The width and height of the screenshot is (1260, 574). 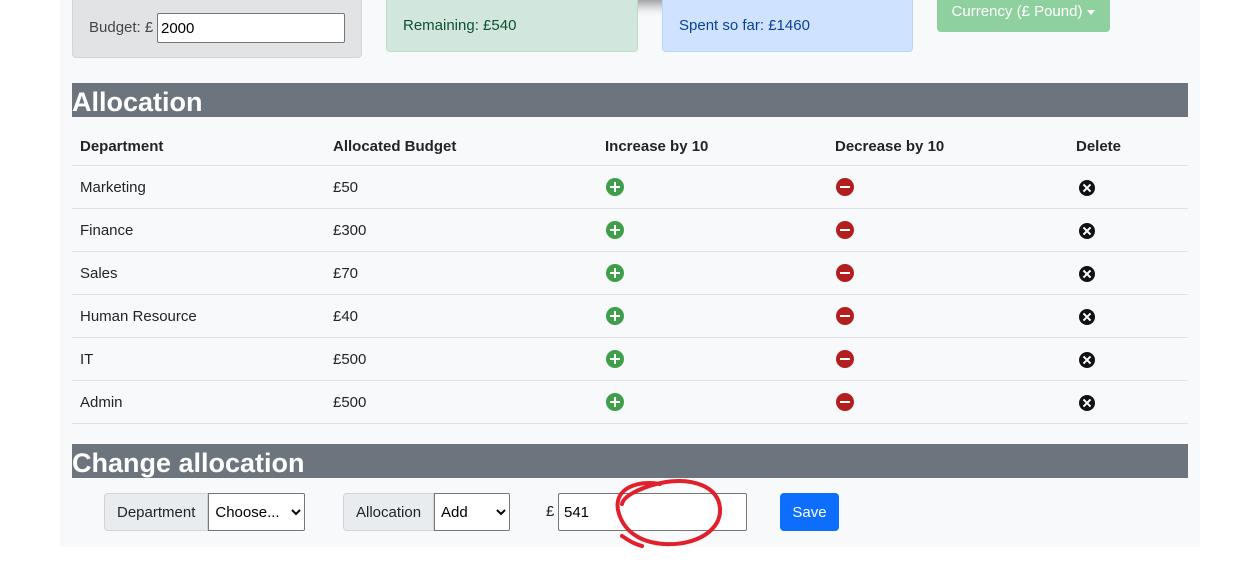 I want to click on remaining-text: Remaining: £540, so click(x=460, y=25).